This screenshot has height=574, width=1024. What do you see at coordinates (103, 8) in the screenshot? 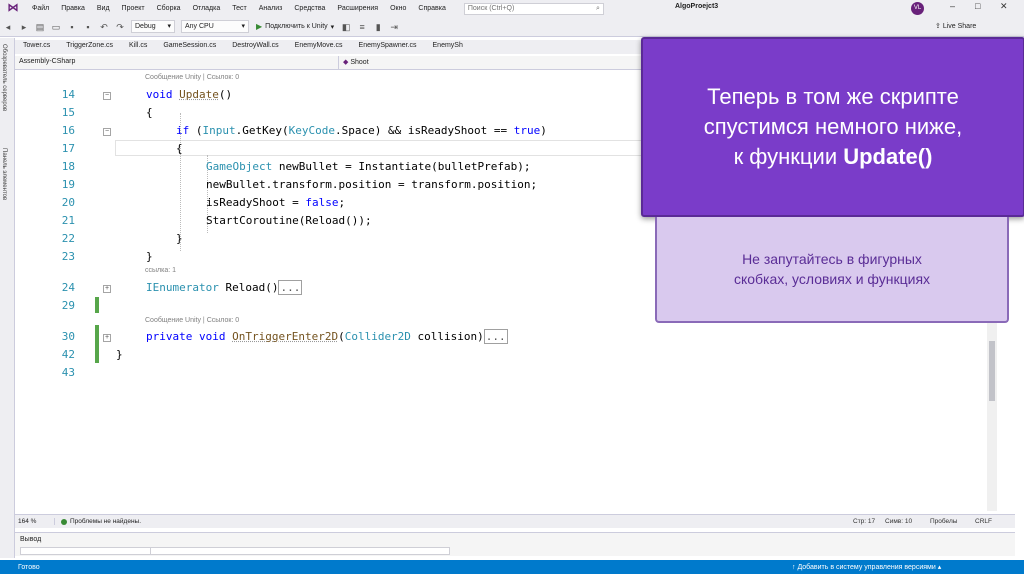
I see `menu-view: Вид` at bounding box center [103, 8].